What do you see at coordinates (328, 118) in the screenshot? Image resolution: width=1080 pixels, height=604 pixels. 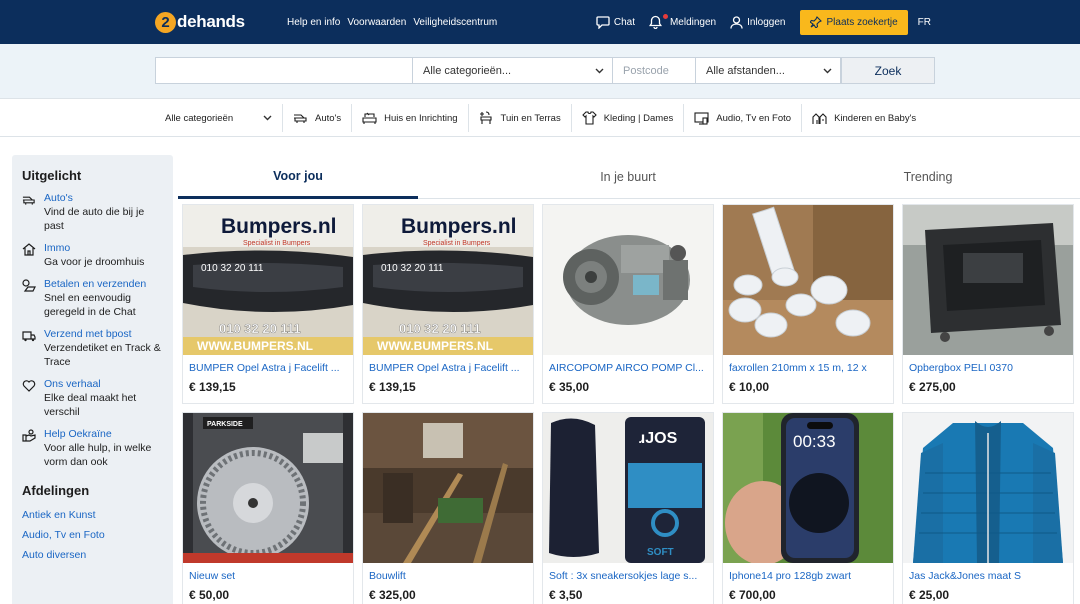 I see `category-label: Auto's` at bounding box center [328, 118].